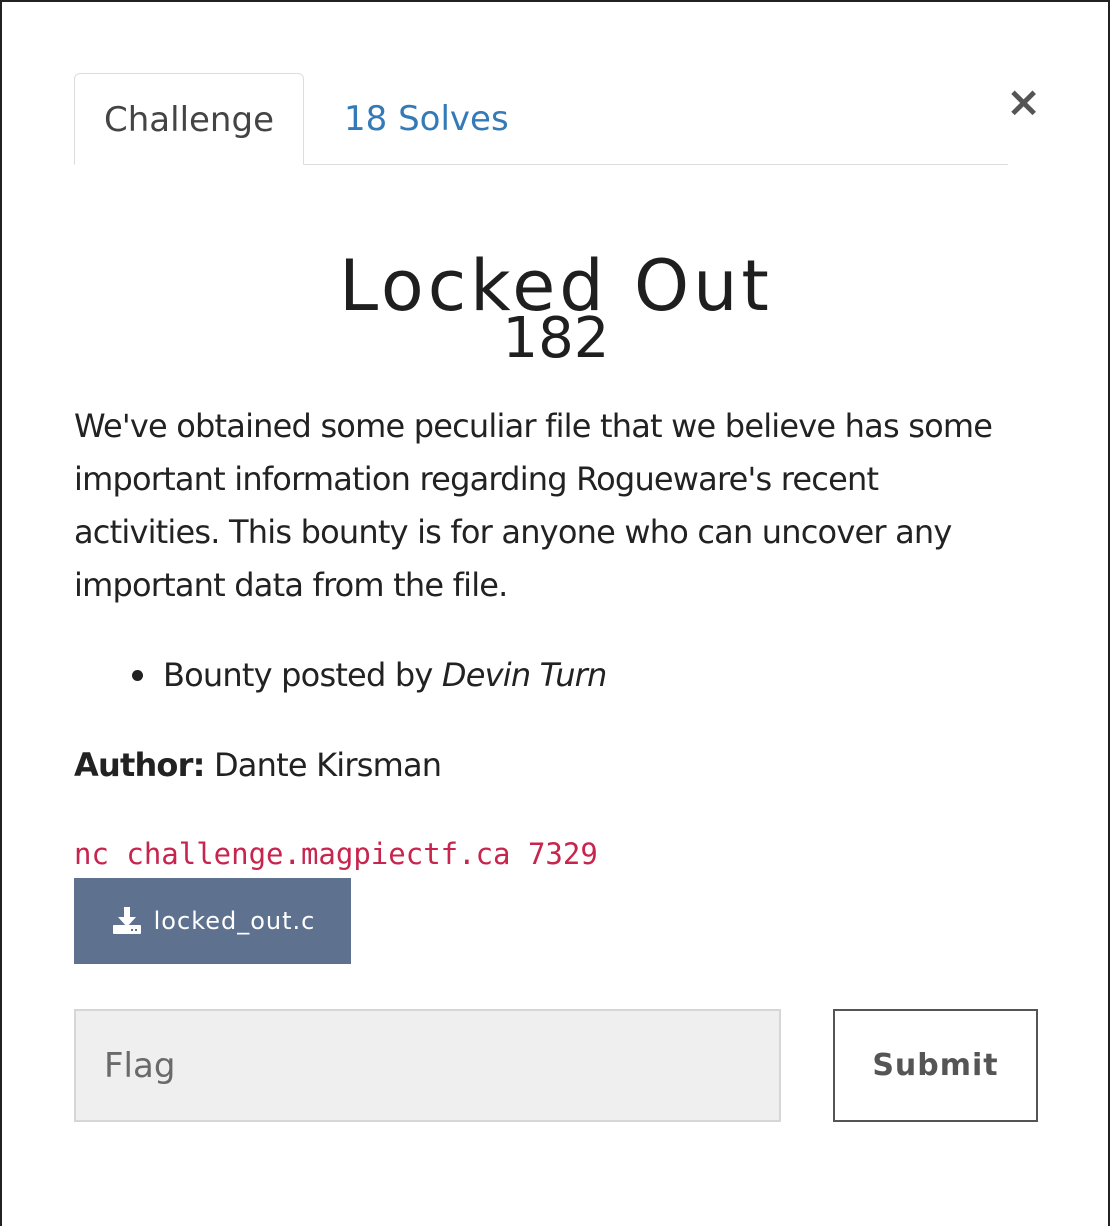 The height and width of the screenshot is (1228, 1112). What do you see at coordinates (139, 765) in the screenshot?
I see `author-label: Author:` at bounding box center [139, 765].